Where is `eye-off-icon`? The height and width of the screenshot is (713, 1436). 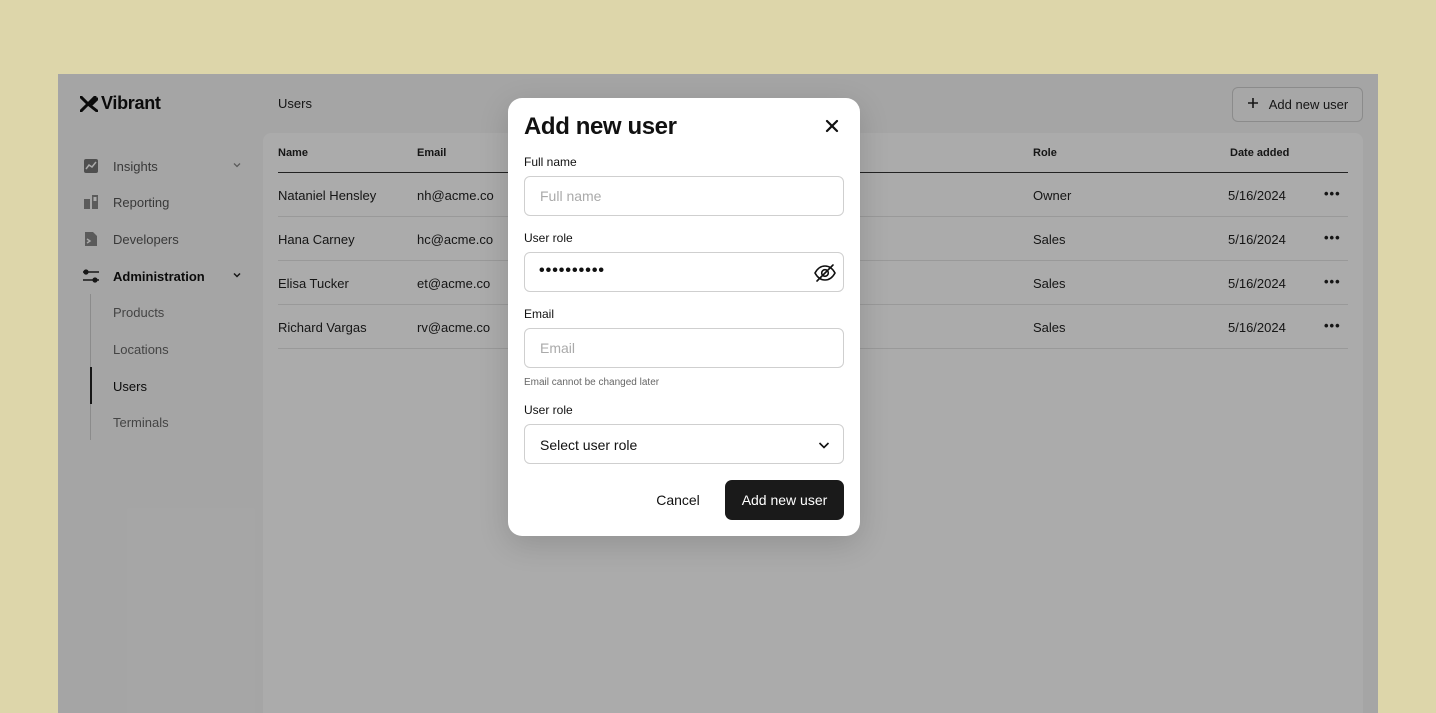
eye-off-icon is located at coordinates (825, 273).